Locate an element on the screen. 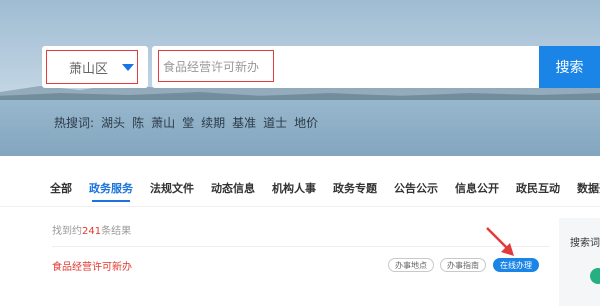  tab-news: 动态信息 is located at coordinates (233, 189).